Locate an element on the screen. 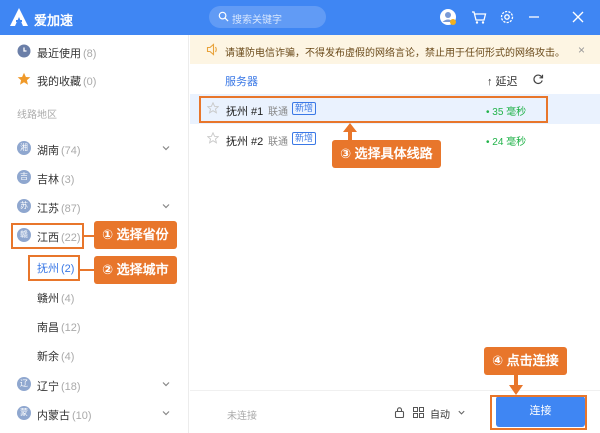 The width and height of the screenshot is (600, 433). section-title-regions: 线路地区 is located at coordinates (37, 115).